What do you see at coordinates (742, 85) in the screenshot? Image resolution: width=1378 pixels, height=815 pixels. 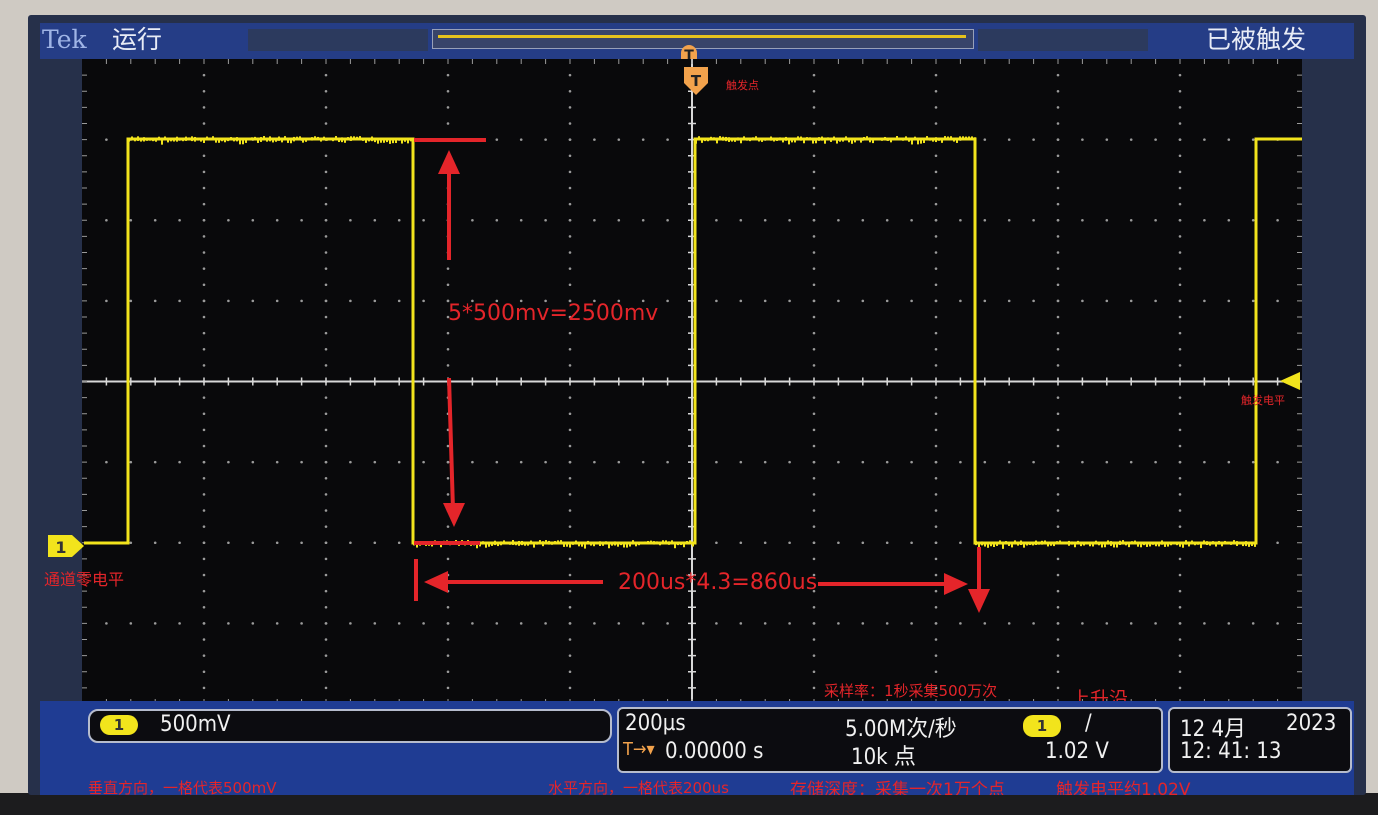 I see `trigger-point-label: 触发点` at bounding box center [742, 85].